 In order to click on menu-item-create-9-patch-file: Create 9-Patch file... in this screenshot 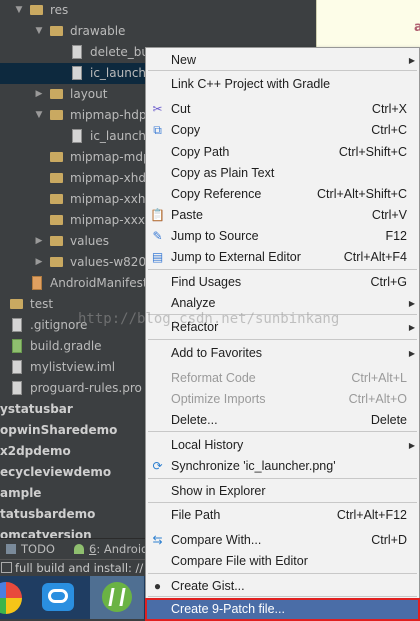, I will do `click(282, 609)`.